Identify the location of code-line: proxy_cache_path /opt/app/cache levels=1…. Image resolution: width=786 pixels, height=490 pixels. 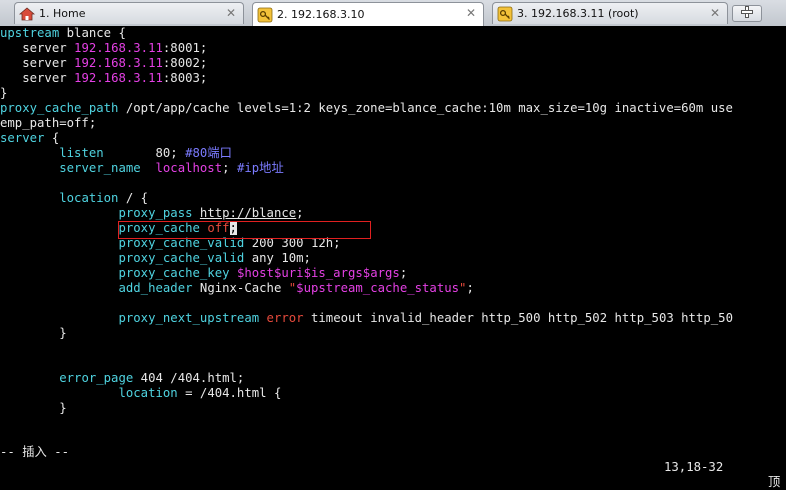
(366, 108).